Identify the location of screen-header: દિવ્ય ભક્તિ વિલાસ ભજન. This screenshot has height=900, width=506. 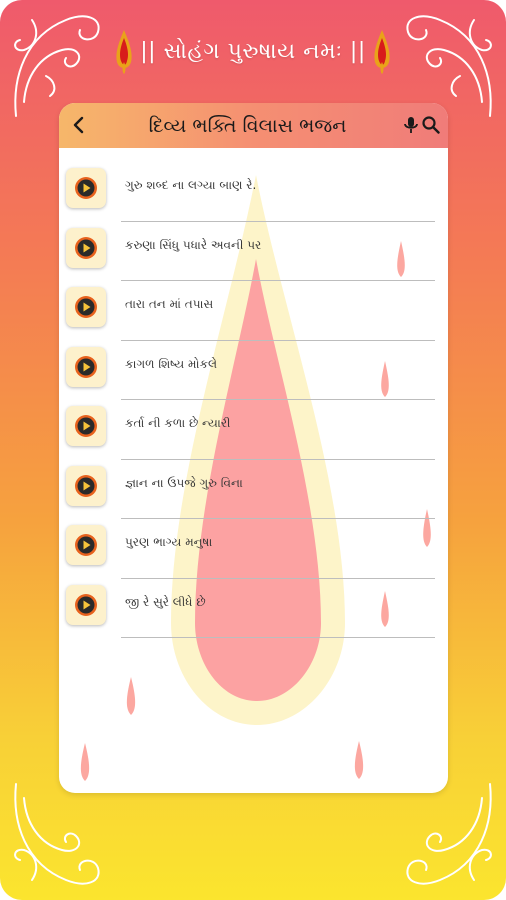
(253, 125).